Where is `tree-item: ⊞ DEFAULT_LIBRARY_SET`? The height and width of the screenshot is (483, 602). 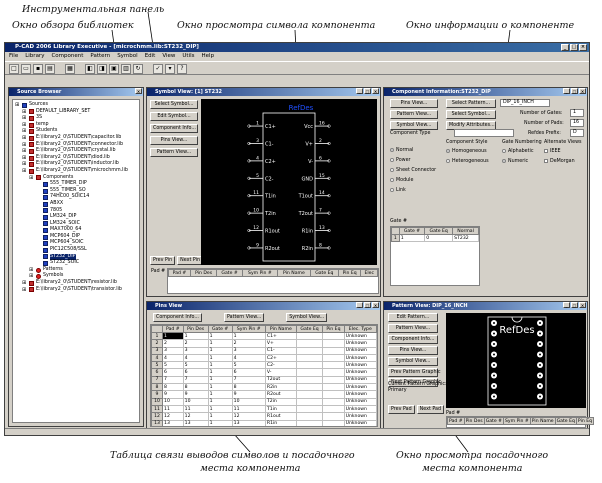 tree-item: ⊞ DEFAULT_LIBRARY_SET is located at coordinates (76, 112).